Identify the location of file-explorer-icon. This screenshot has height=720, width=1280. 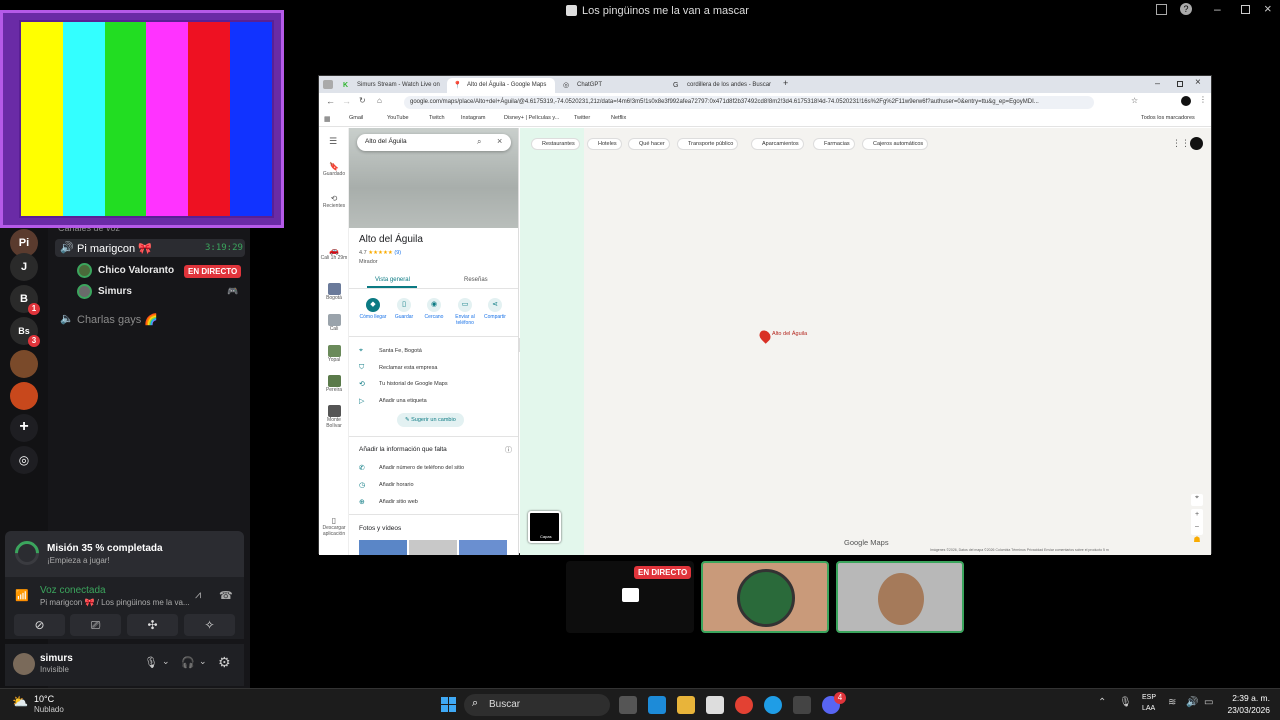
(686, 705).